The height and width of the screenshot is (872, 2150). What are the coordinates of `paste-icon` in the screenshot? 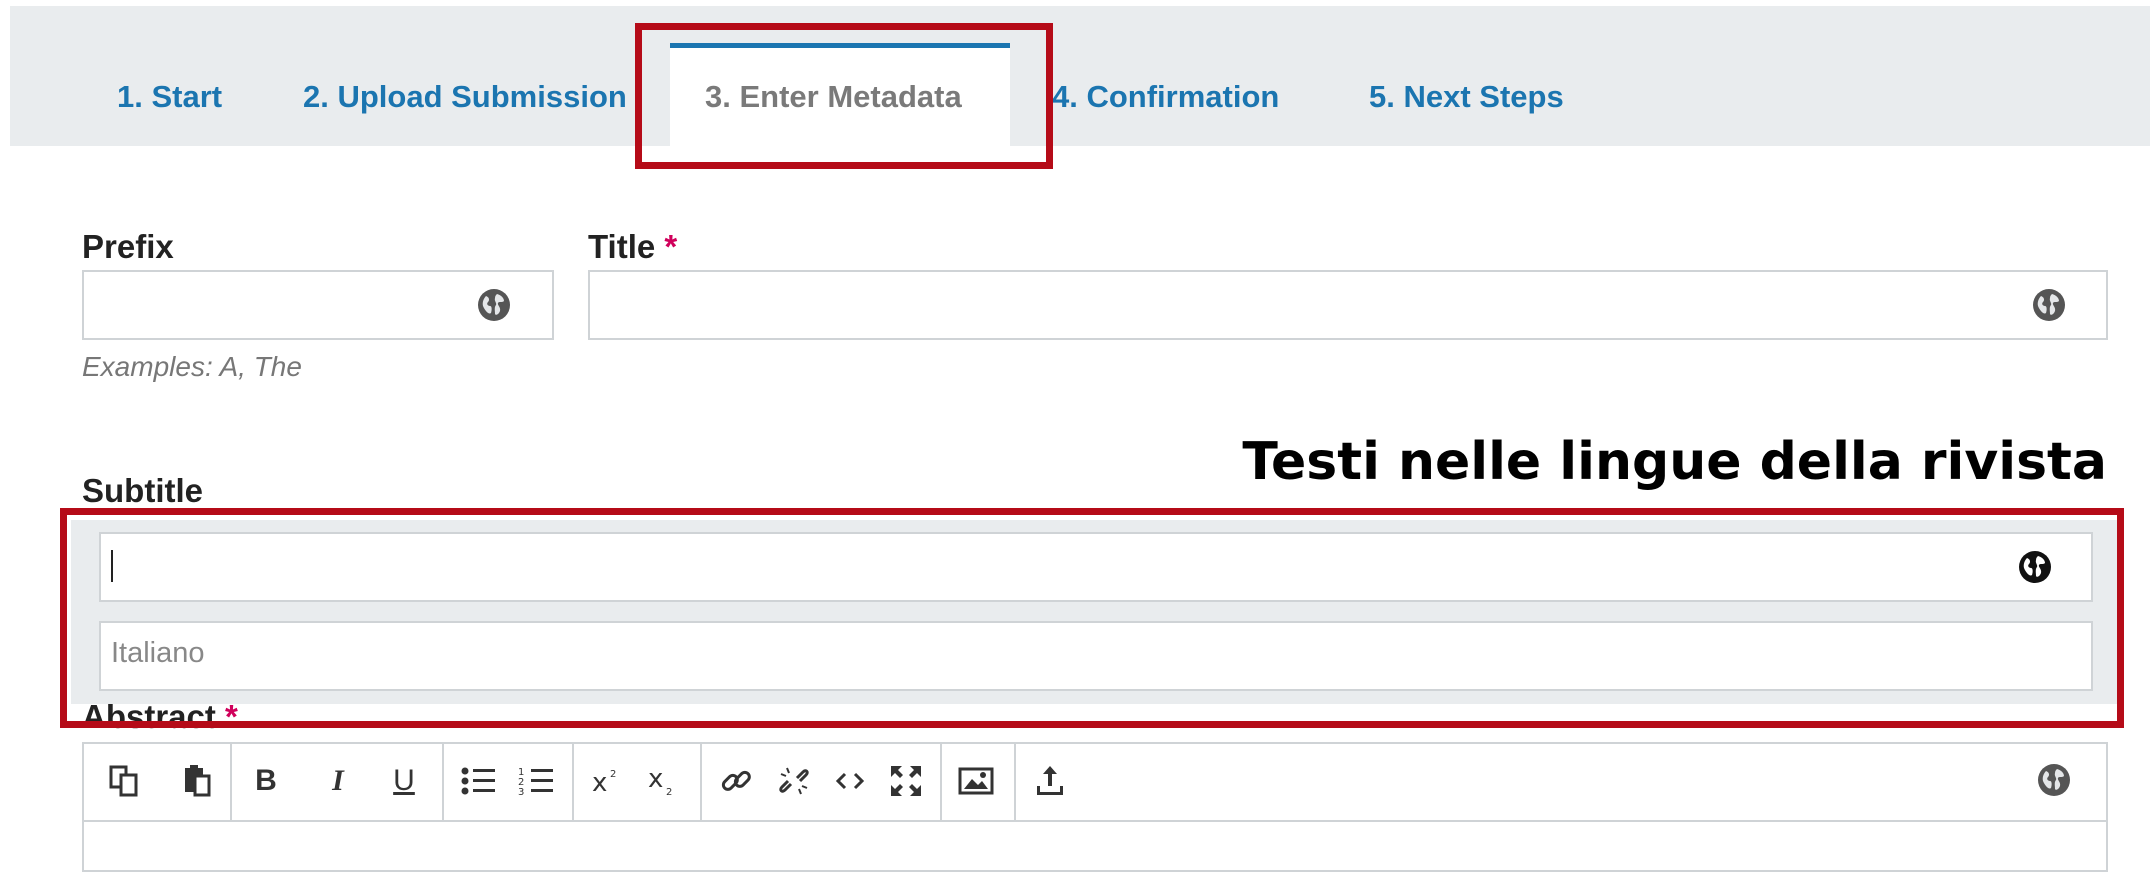 It's located at (198, 781).